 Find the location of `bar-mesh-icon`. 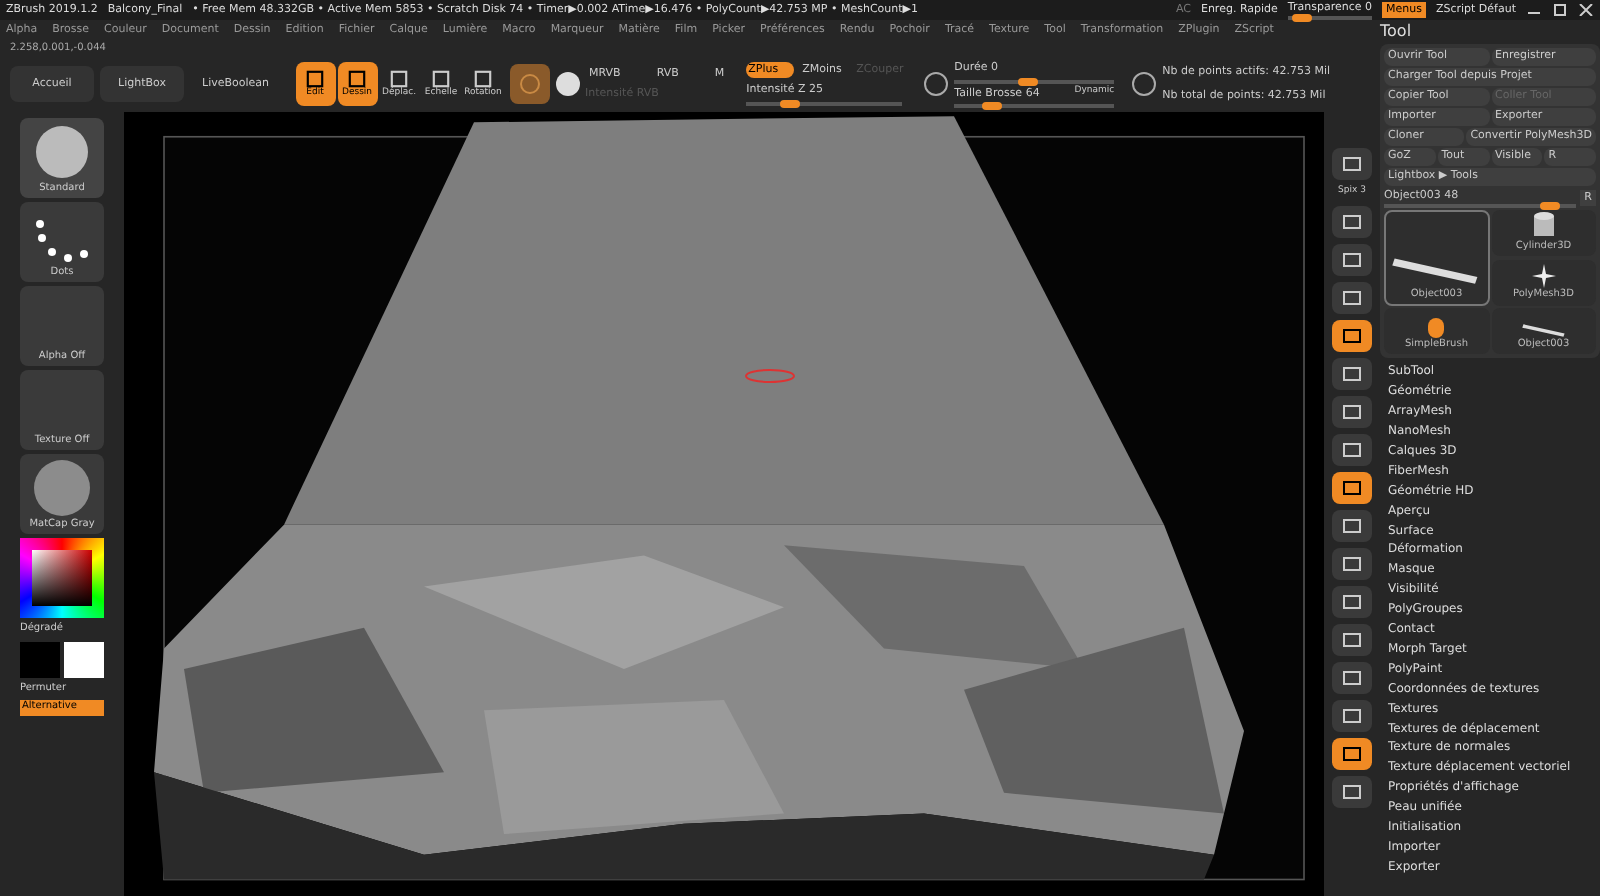

bar-mesh-icon is located at coordinates (1543, 329).